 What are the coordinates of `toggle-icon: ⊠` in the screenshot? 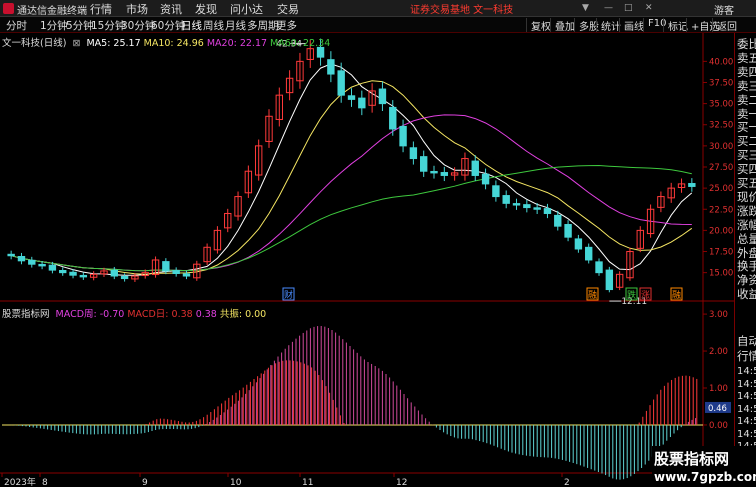 It's located at (76, 43).